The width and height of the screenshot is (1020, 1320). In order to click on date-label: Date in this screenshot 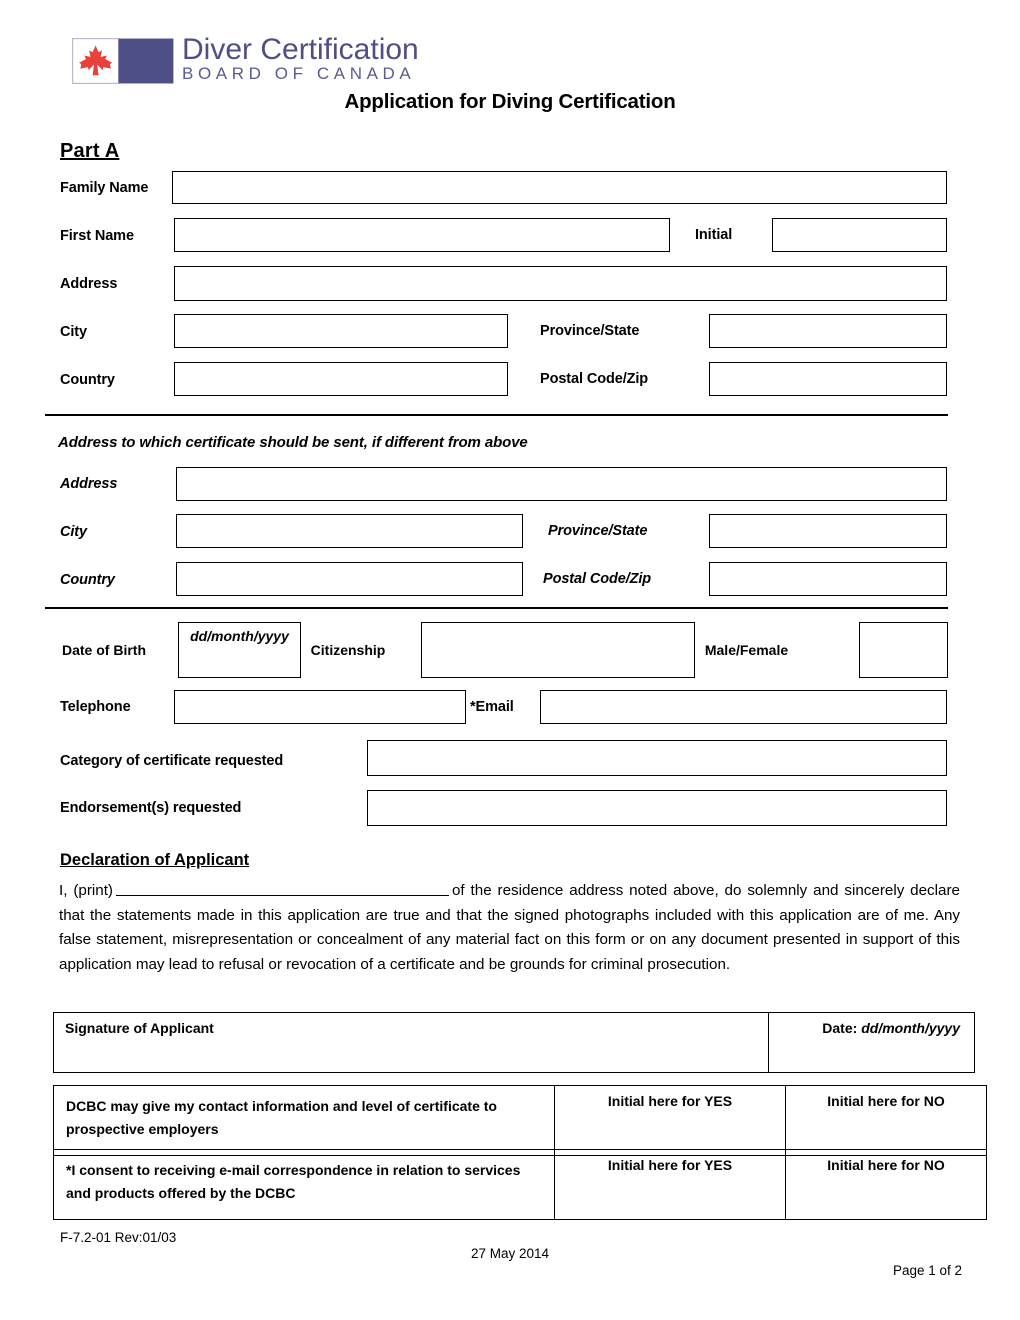, I will do `click(837, 1028)`.